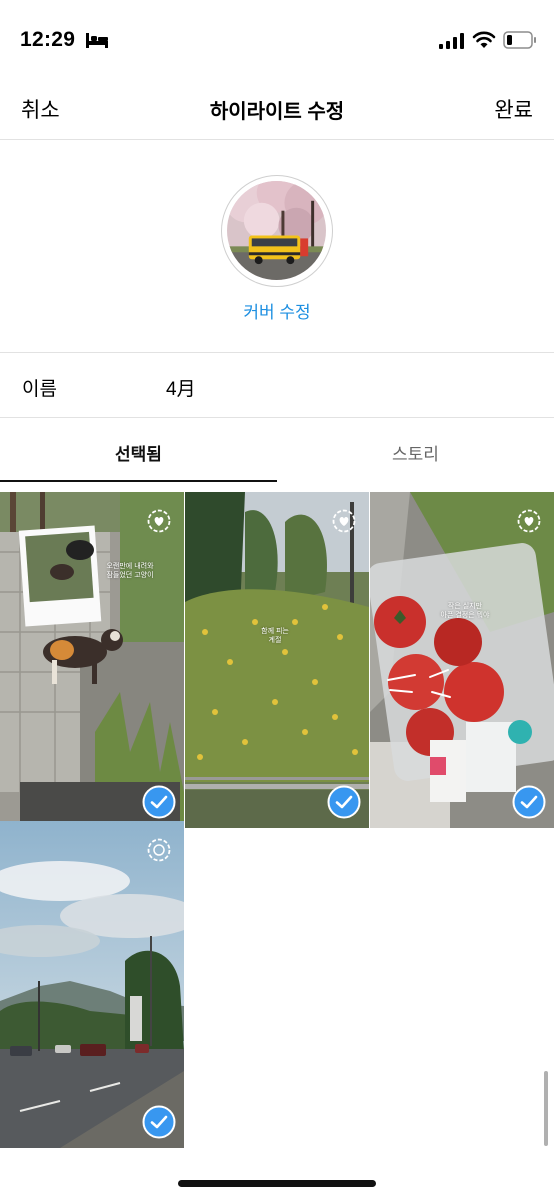 The width and height of the screenshot is (554, 1200). I want to click on cat-photo, so click(92, 660).